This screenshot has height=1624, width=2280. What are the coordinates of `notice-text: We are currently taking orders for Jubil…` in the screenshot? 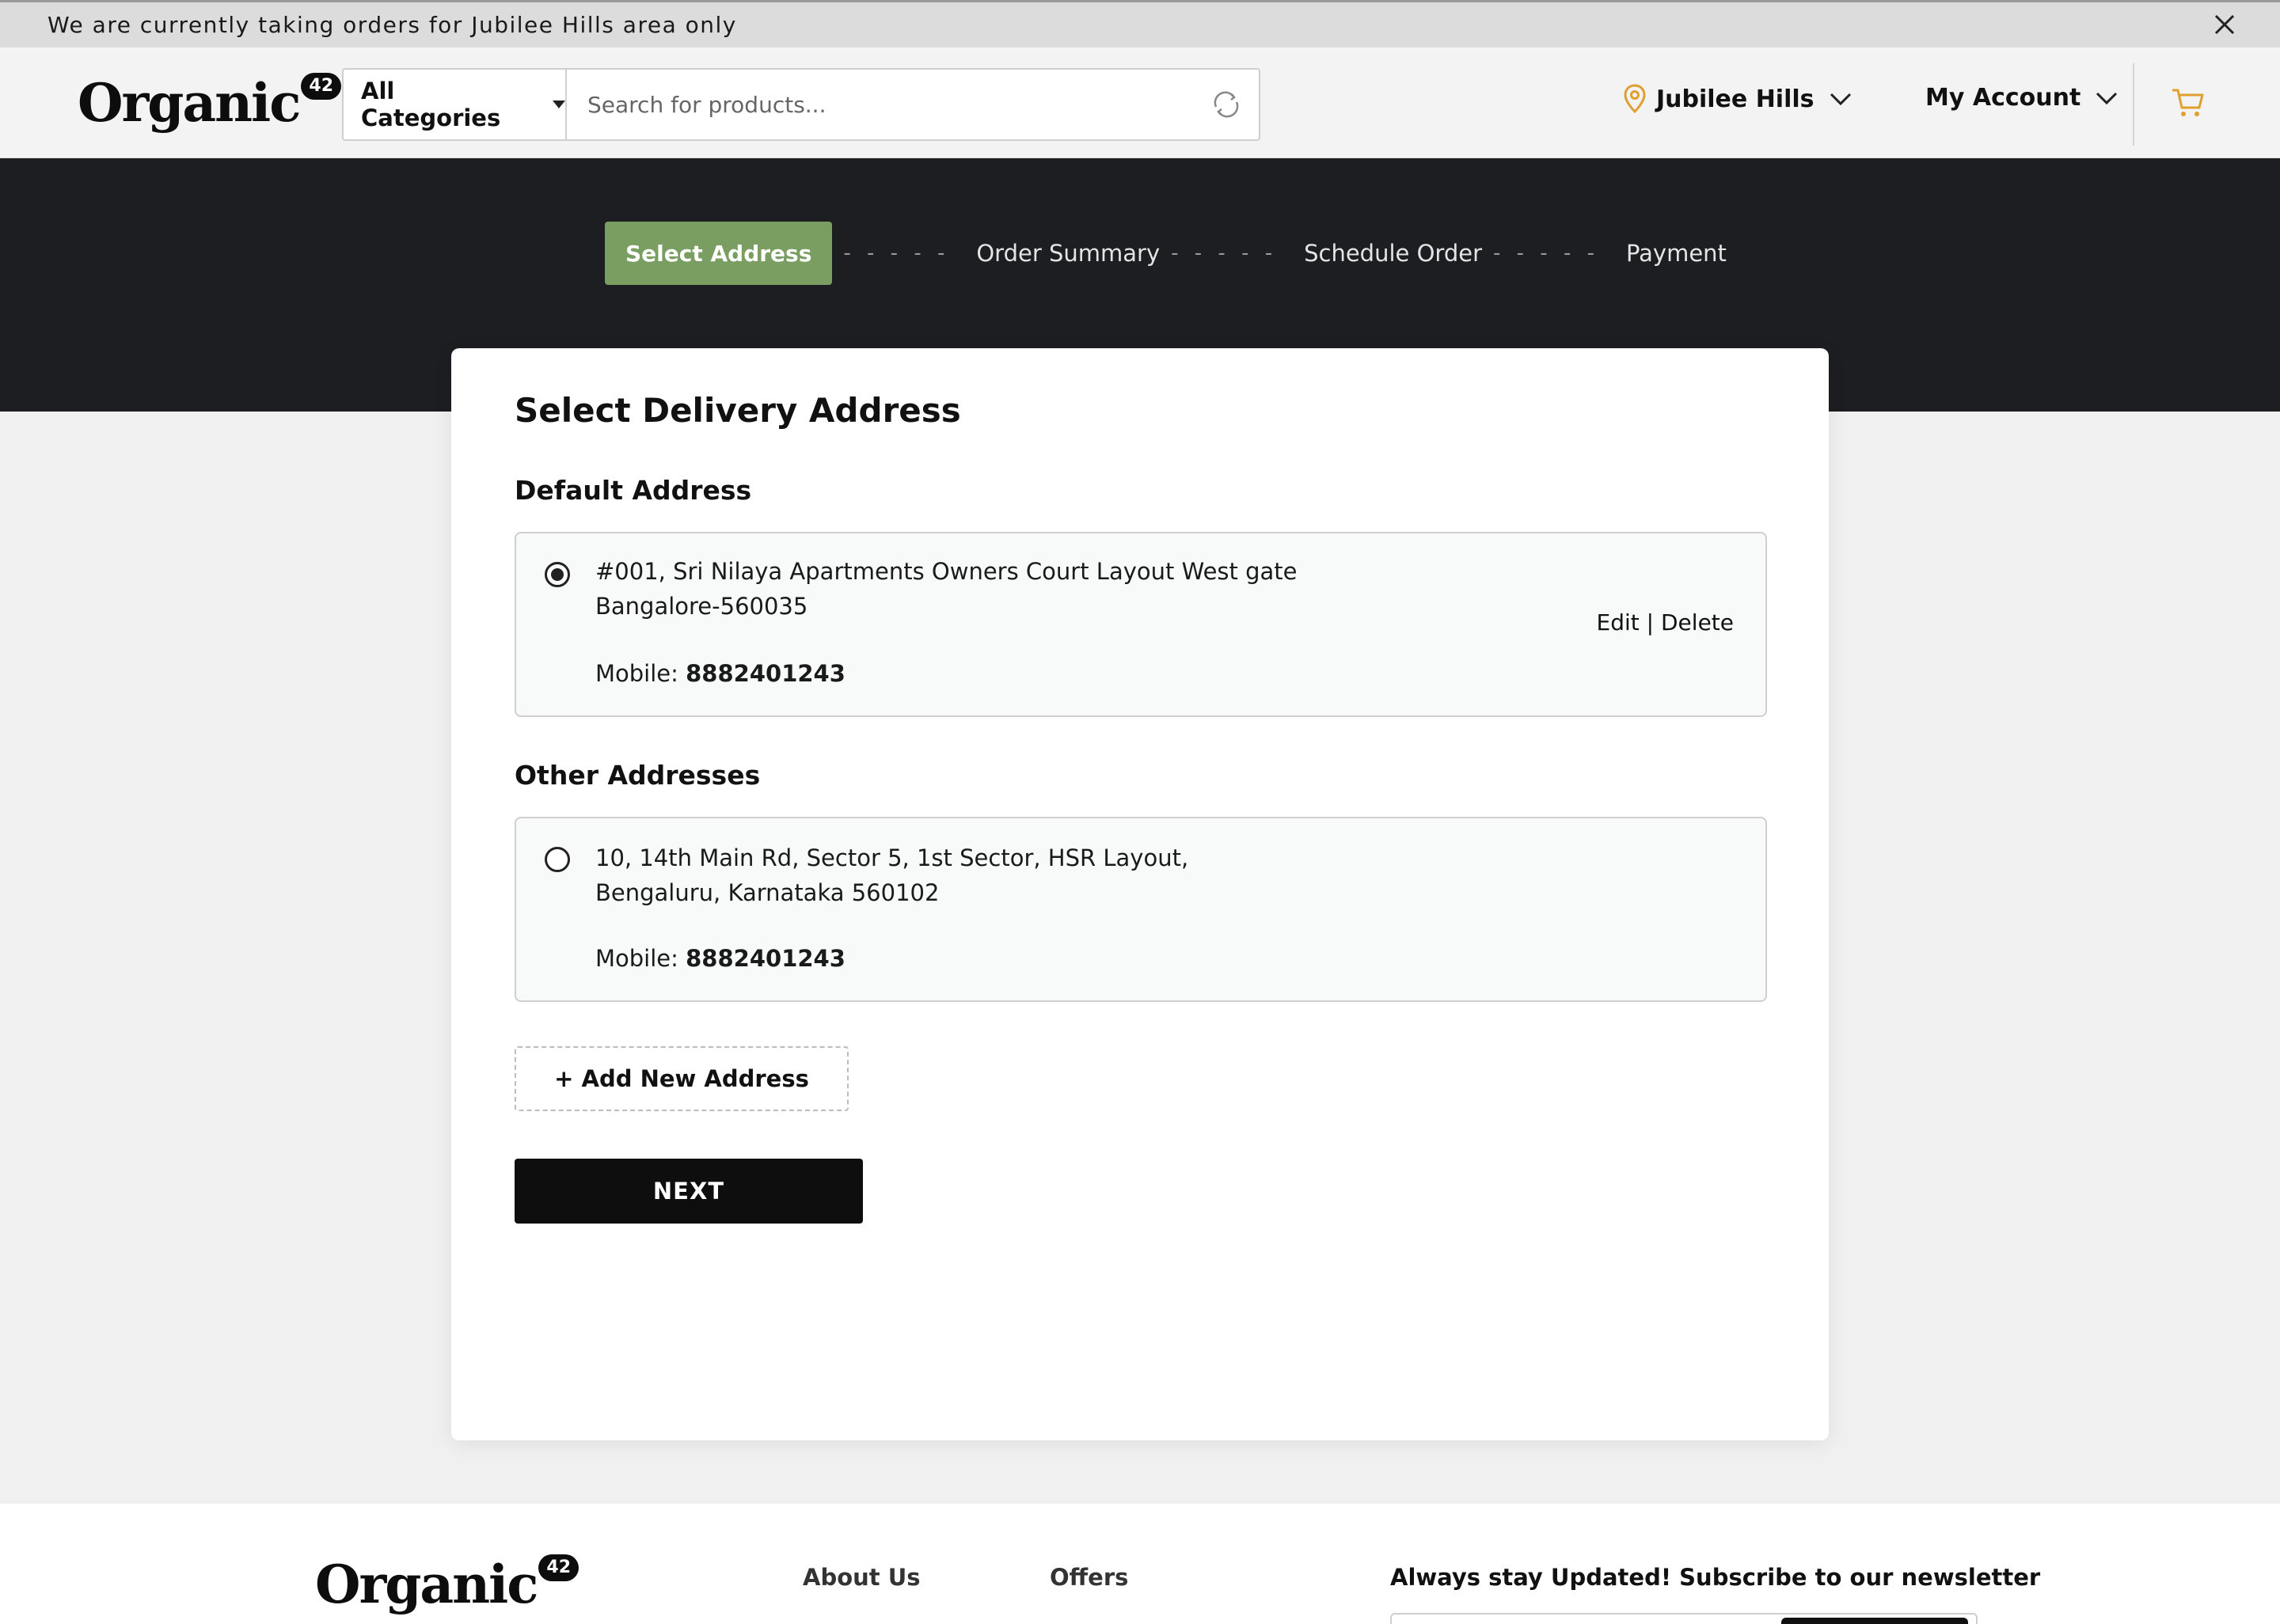 It's located at (392, 25).